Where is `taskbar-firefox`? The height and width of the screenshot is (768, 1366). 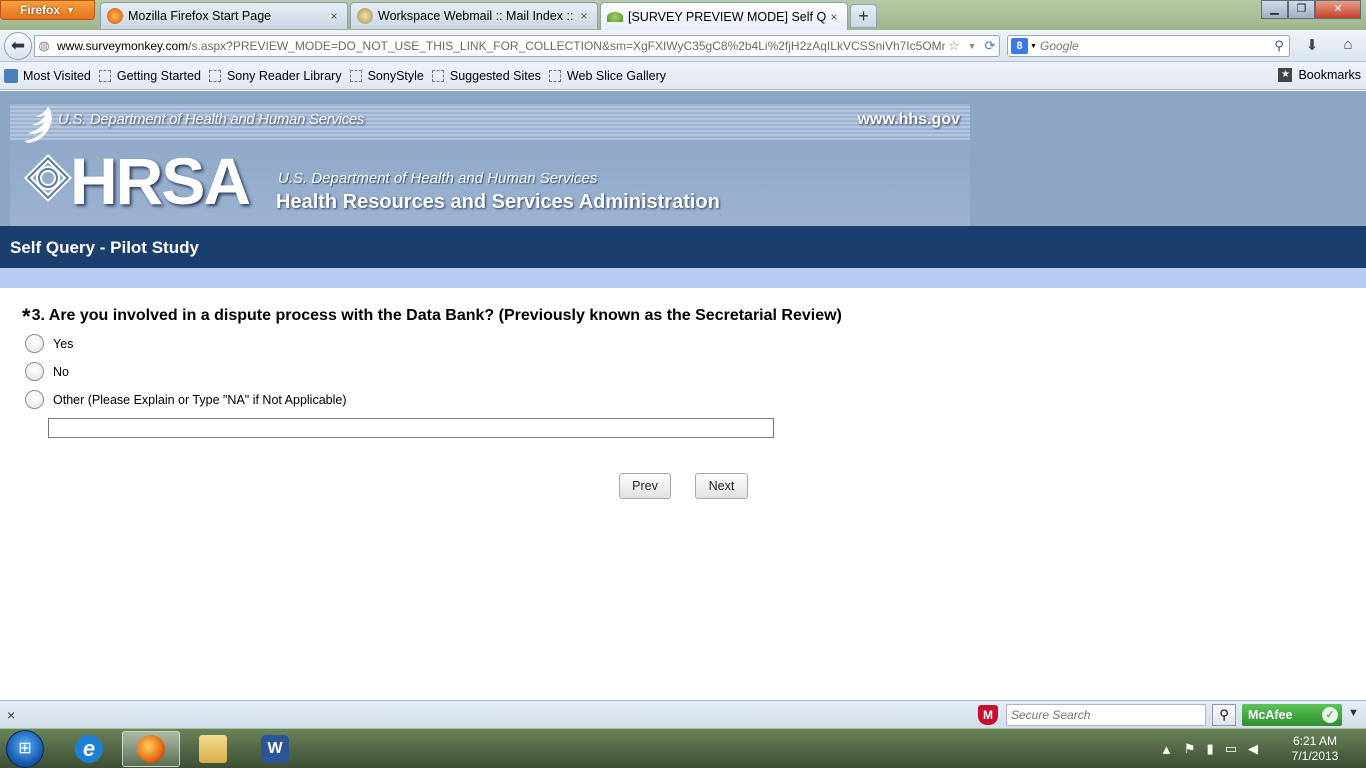 taskbar-firefox is located at coordinates (151, 749).